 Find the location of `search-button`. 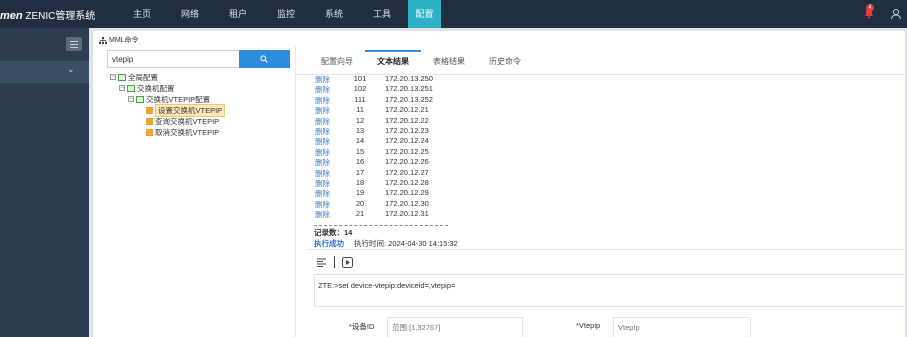

search-button is located at coordinates (264, 59).